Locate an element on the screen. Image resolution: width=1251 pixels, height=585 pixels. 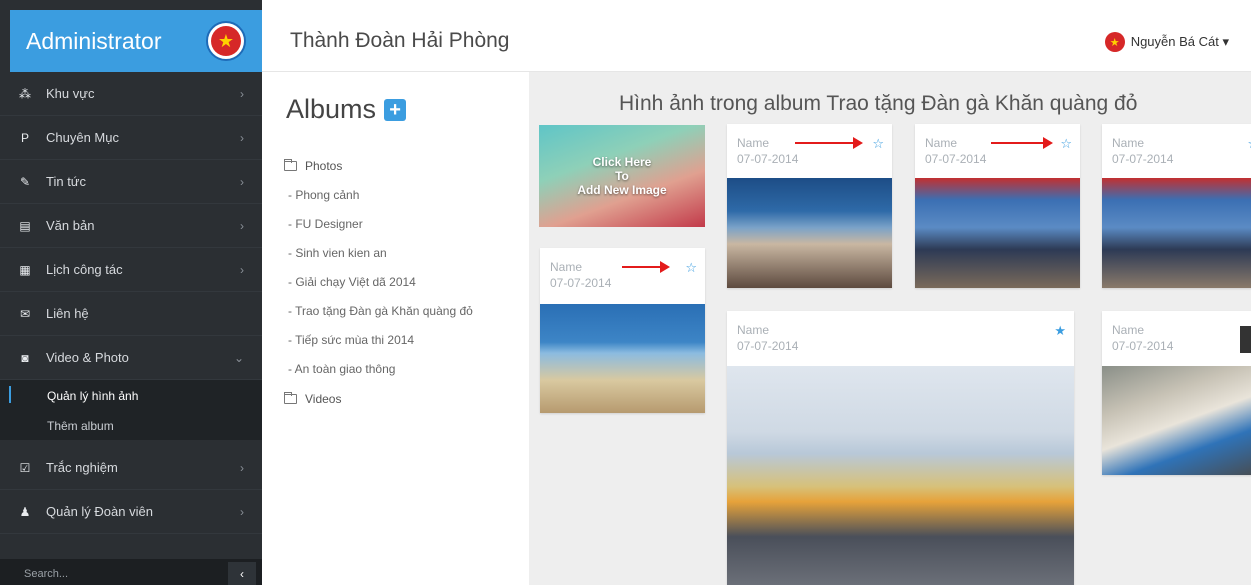
album-item: - Giải chạy Việt dã 2014 is located at coordinates (378, 282).